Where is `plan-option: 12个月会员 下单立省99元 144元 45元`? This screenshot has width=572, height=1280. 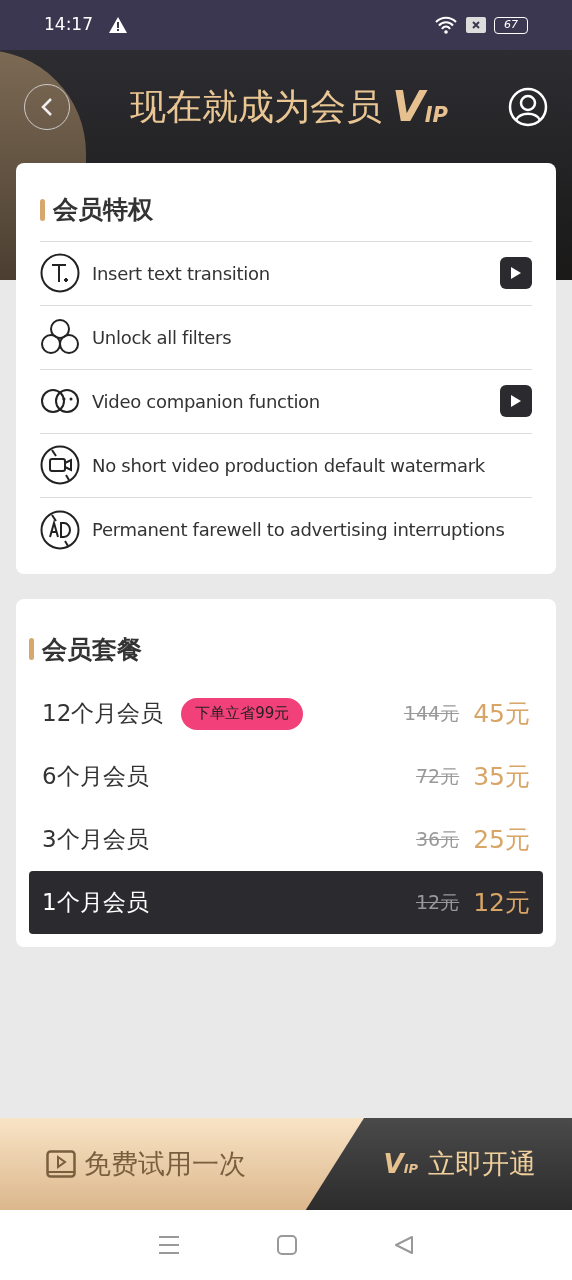
plan-option: 12个月会员 下单立省99元 144元 45元 is located at coordinates (286, 713).